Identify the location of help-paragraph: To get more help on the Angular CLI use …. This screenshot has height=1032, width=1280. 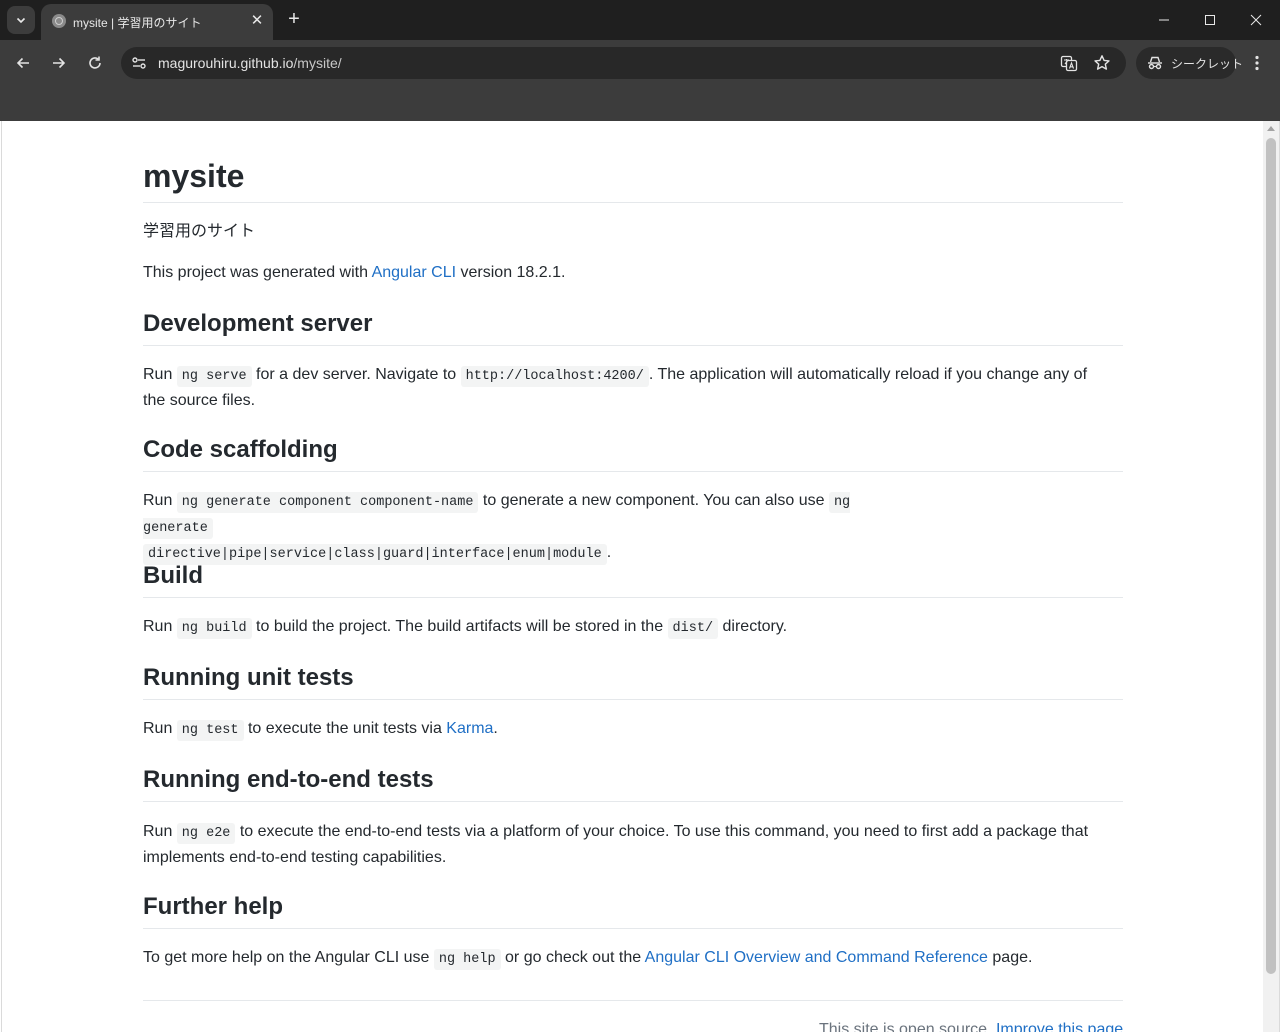
(628, 959).